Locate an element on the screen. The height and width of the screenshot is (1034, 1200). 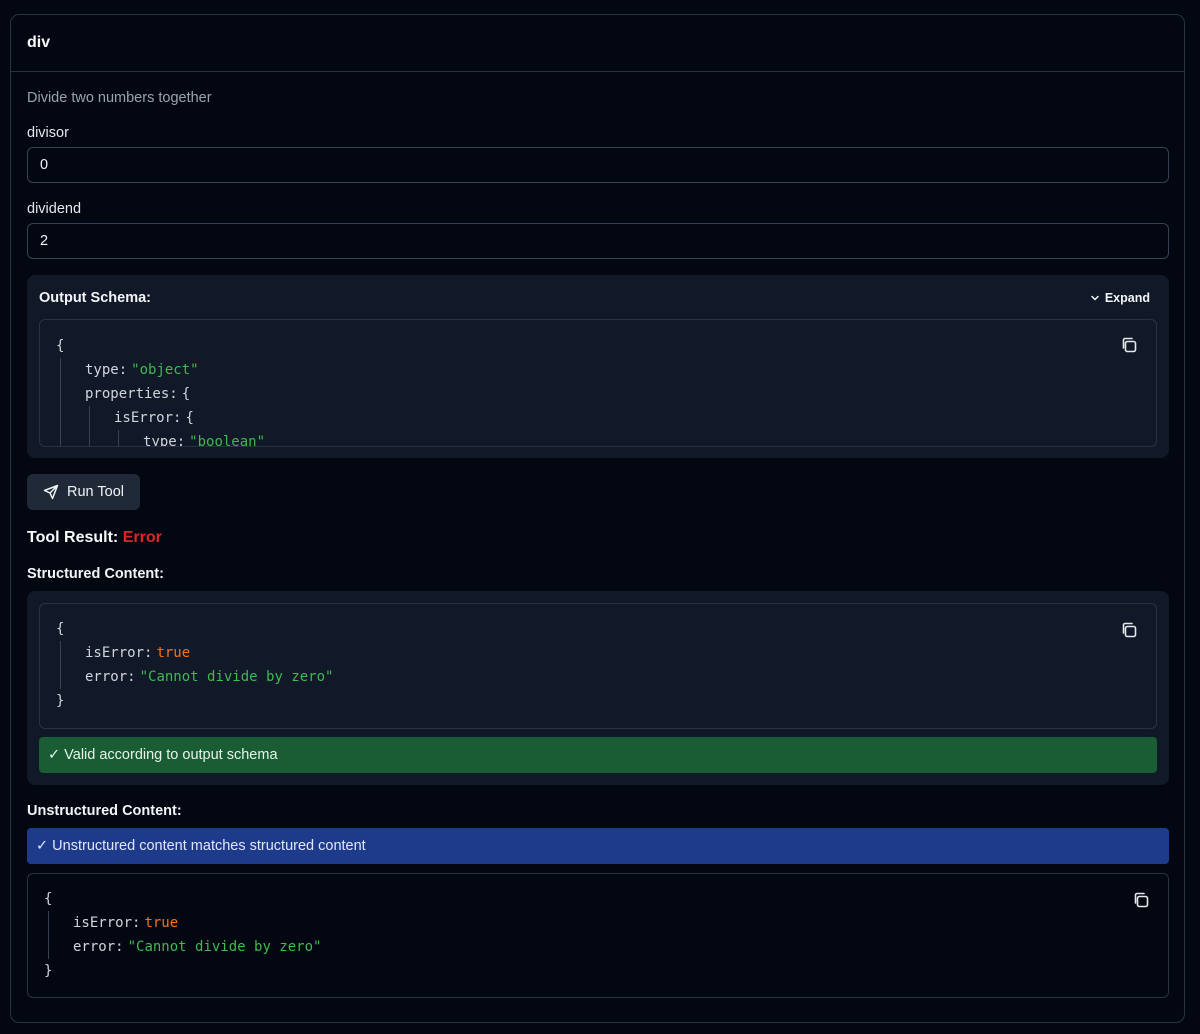
dividend-input is located at coordinates (598, 241).